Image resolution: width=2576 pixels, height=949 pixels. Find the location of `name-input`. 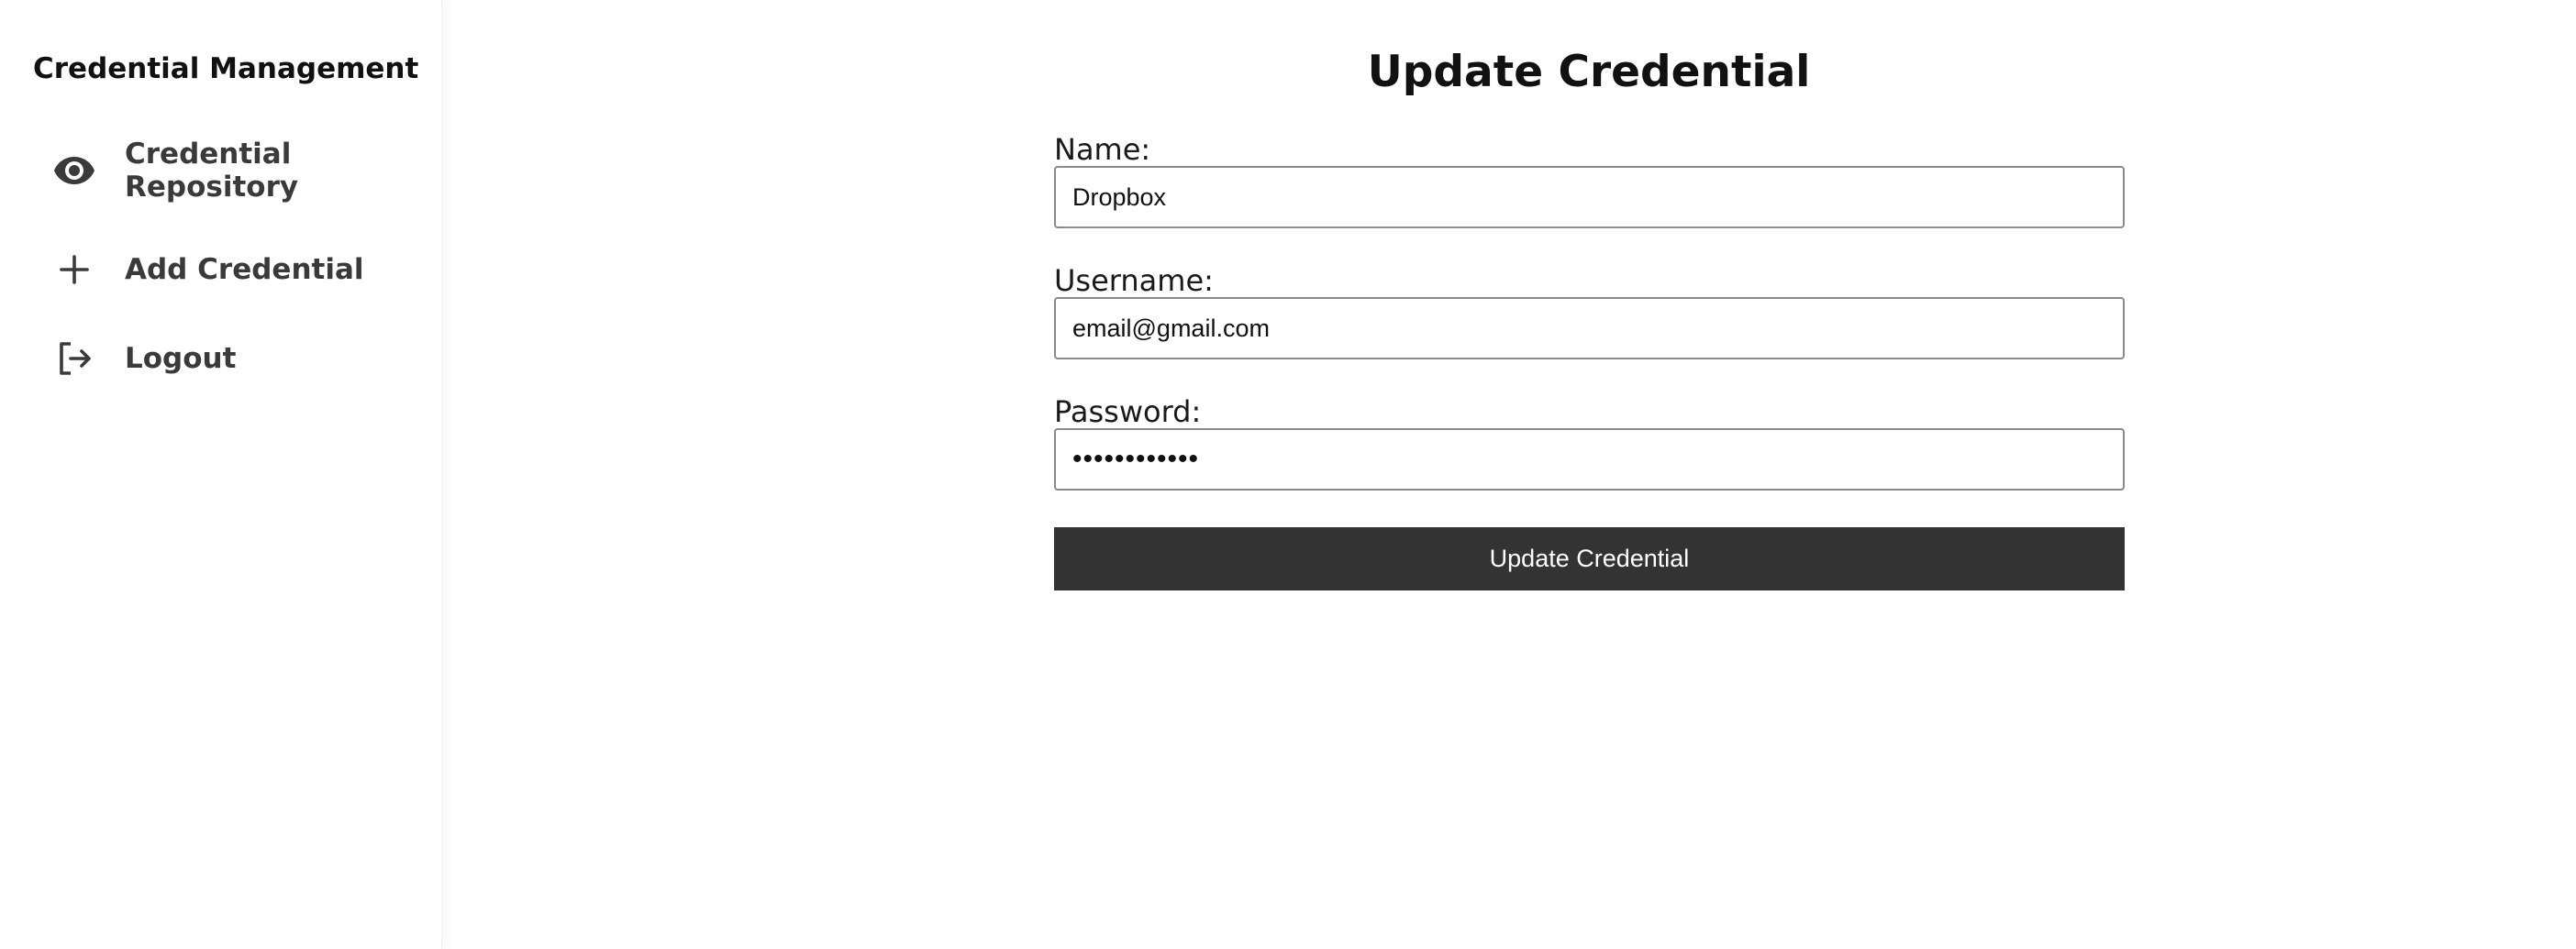

name-input is located at coordinates (1589, 197).